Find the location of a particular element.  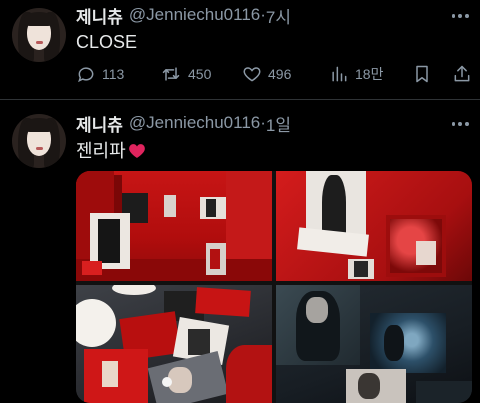

reply-count: 113 is located at coordinates (113, 74).